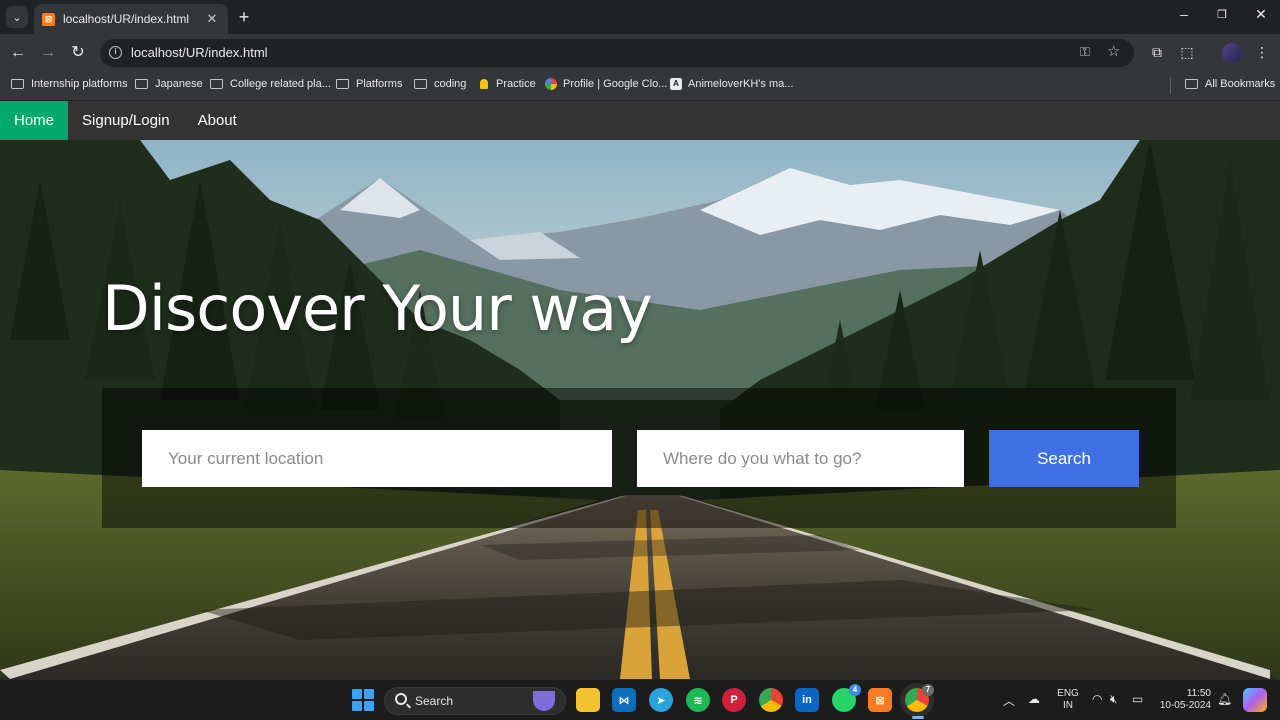 The height and width of the screenshot is (720, 1280). I want to click on google-cloud-icon, so click(551, 84).